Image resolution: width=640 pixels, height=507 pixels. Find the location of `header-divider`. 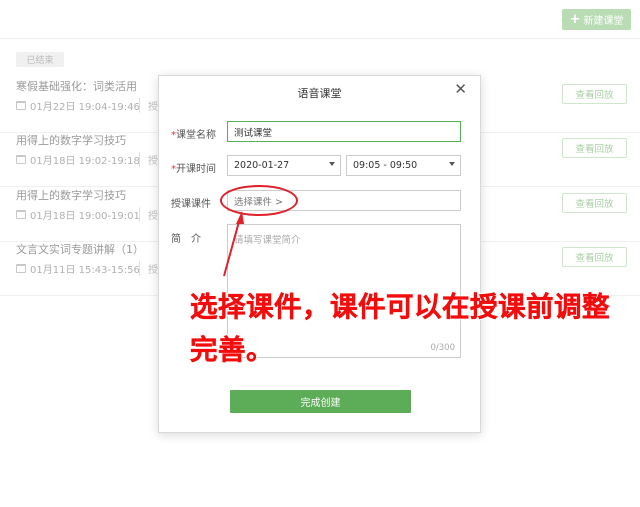

header-divider is located at coordinates (320, 38).